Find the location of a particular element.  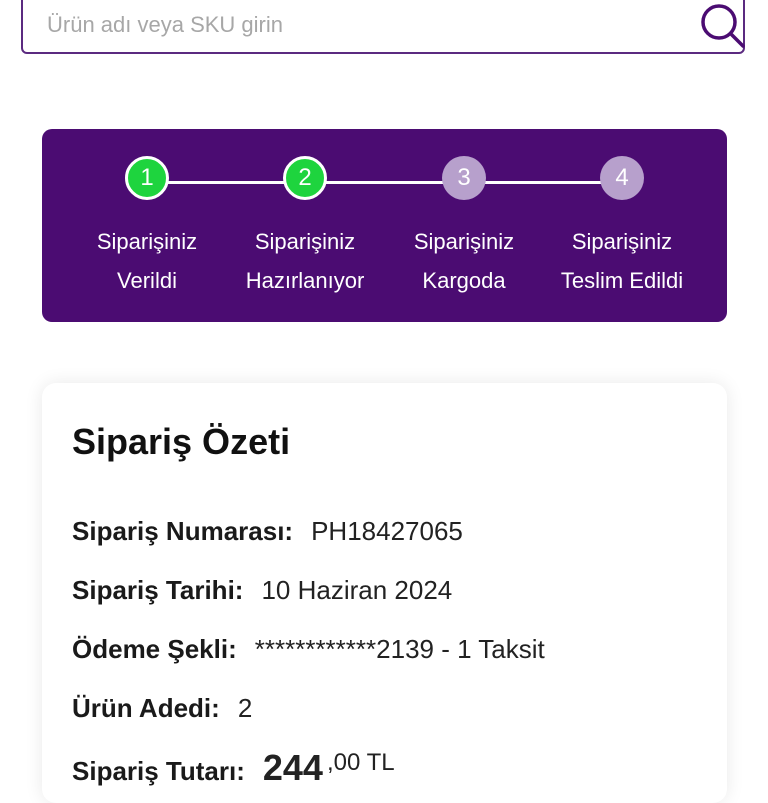

step-label-line2: Verildi is located at coordinates (147, 280).